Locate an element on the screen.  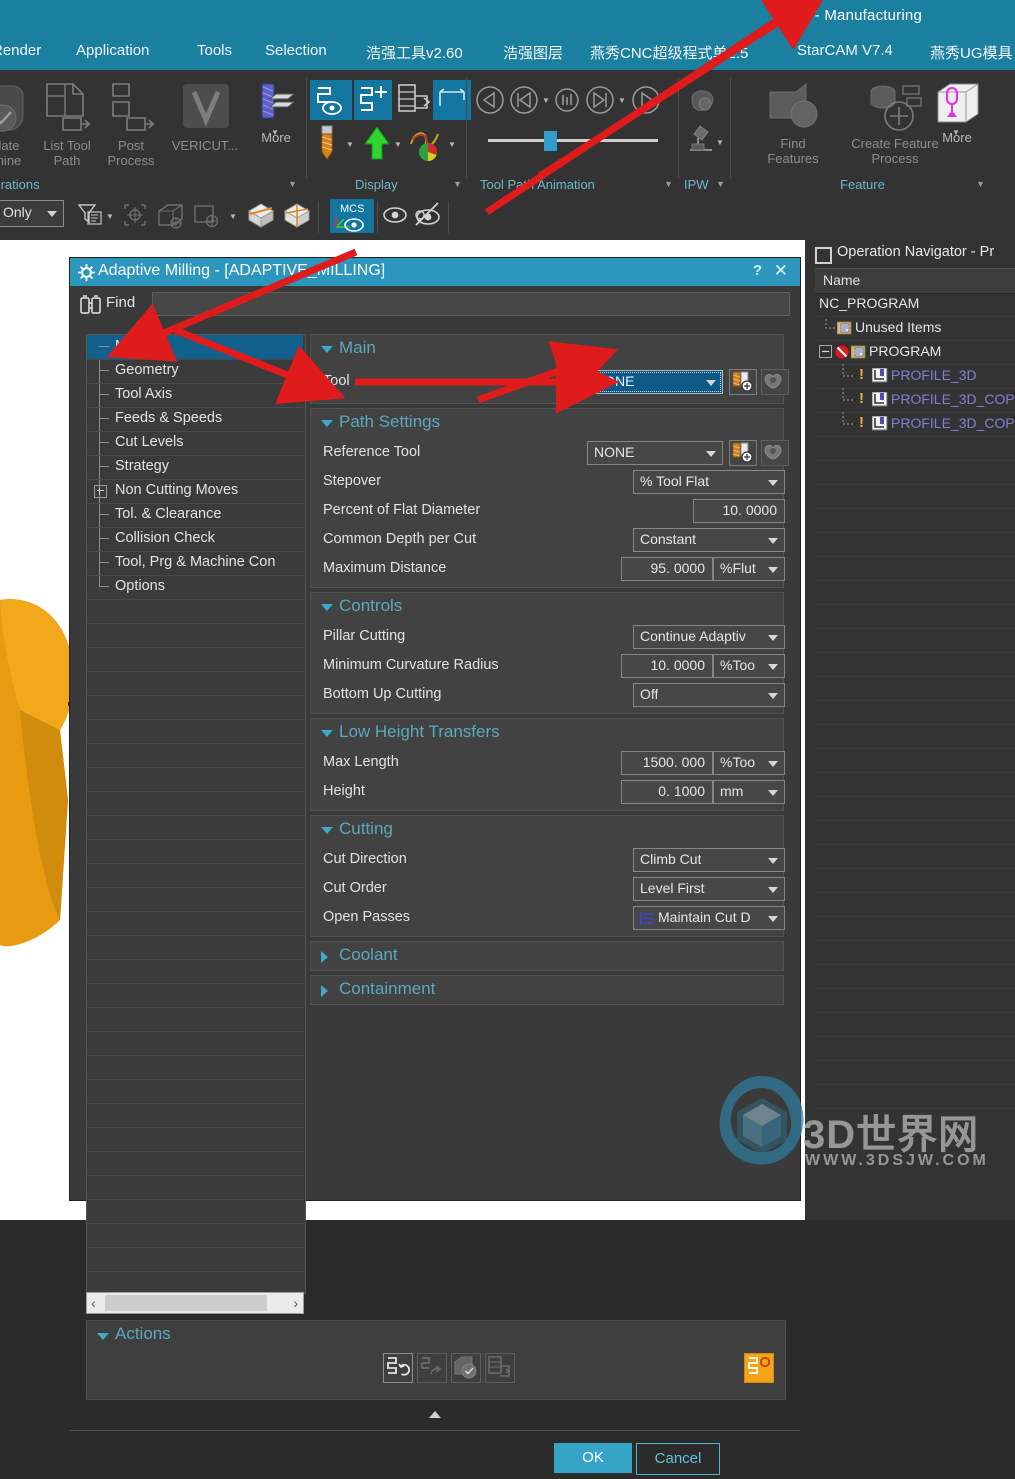
ribbon-button-post-process: Post Process is located at coordinates (131, 124).